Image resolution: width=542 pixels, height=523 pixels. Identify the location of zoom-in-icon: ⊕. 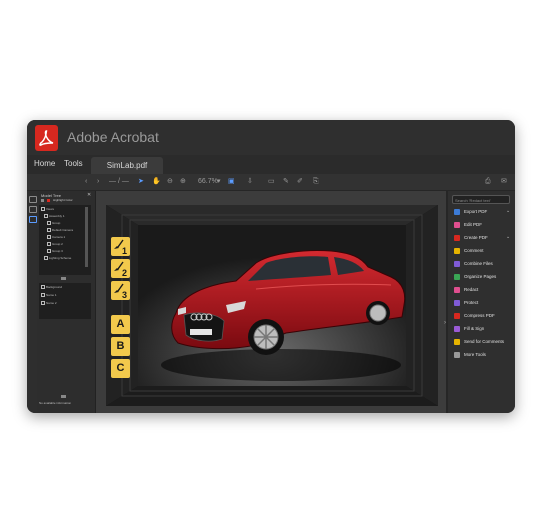
(183, 181).